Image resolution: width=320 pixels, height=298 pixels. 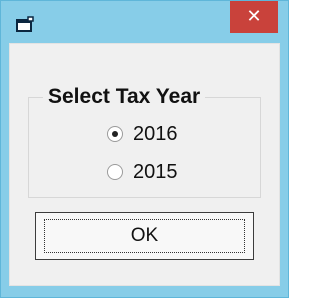 I want to click on ok-label: OK, so click(x=144, y=235).